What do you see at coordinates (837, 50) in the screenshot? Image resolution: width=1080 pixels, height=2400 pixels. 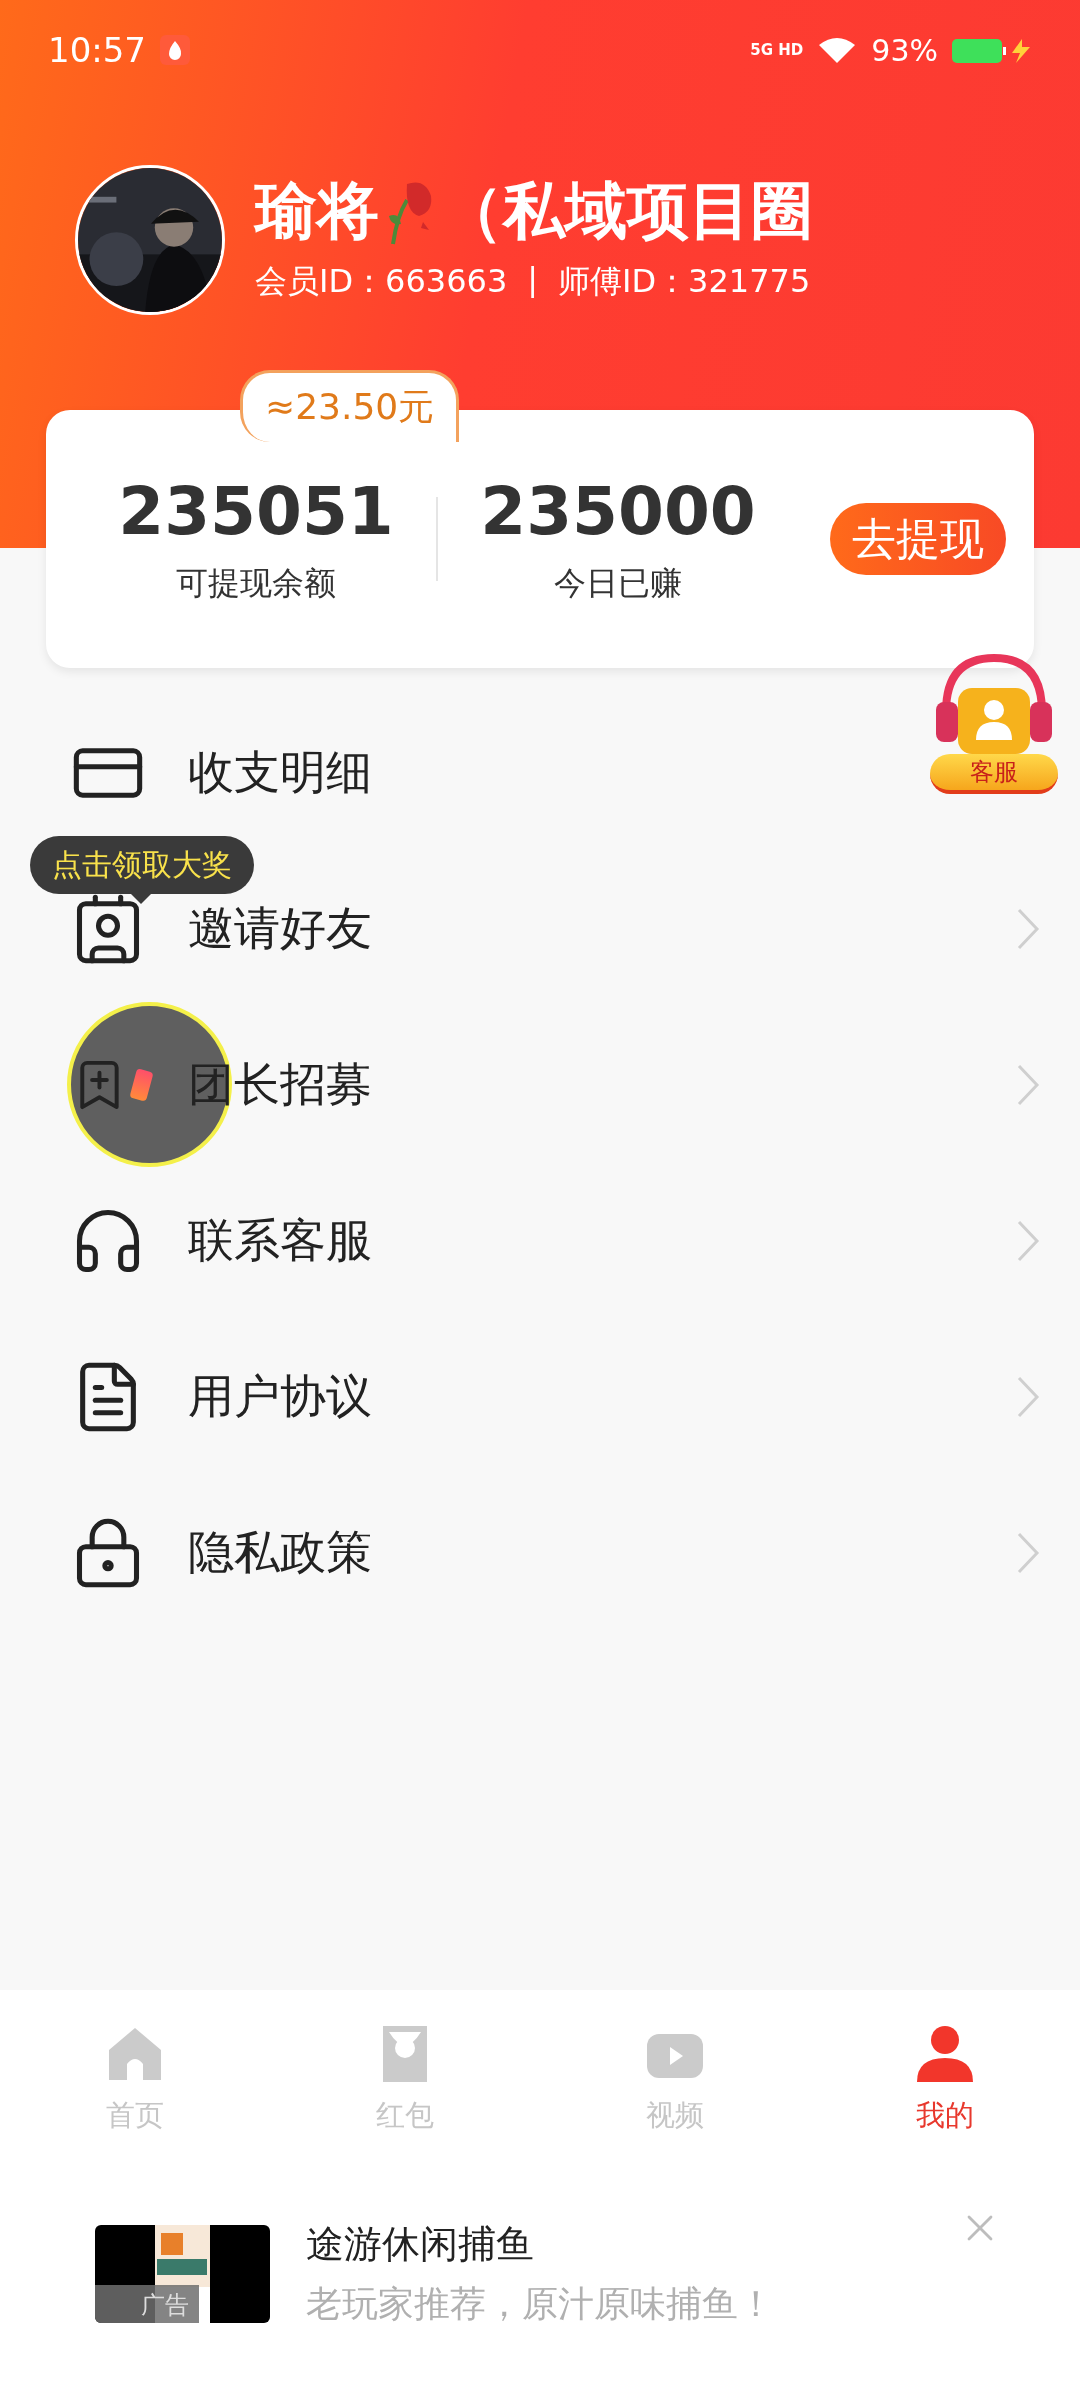 I see `wifi-icon` at bounding box center [837, 50].